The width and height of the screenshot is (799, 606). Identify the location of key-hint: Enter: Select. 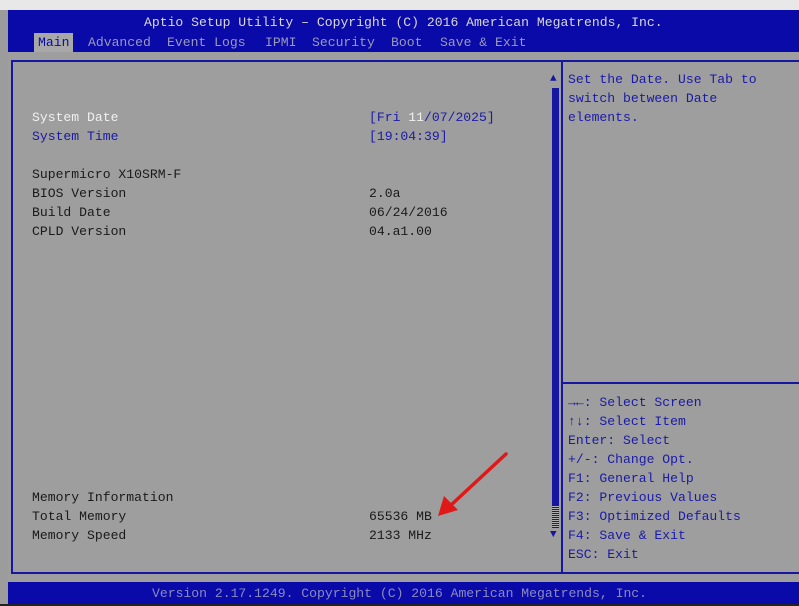
(619, 440).